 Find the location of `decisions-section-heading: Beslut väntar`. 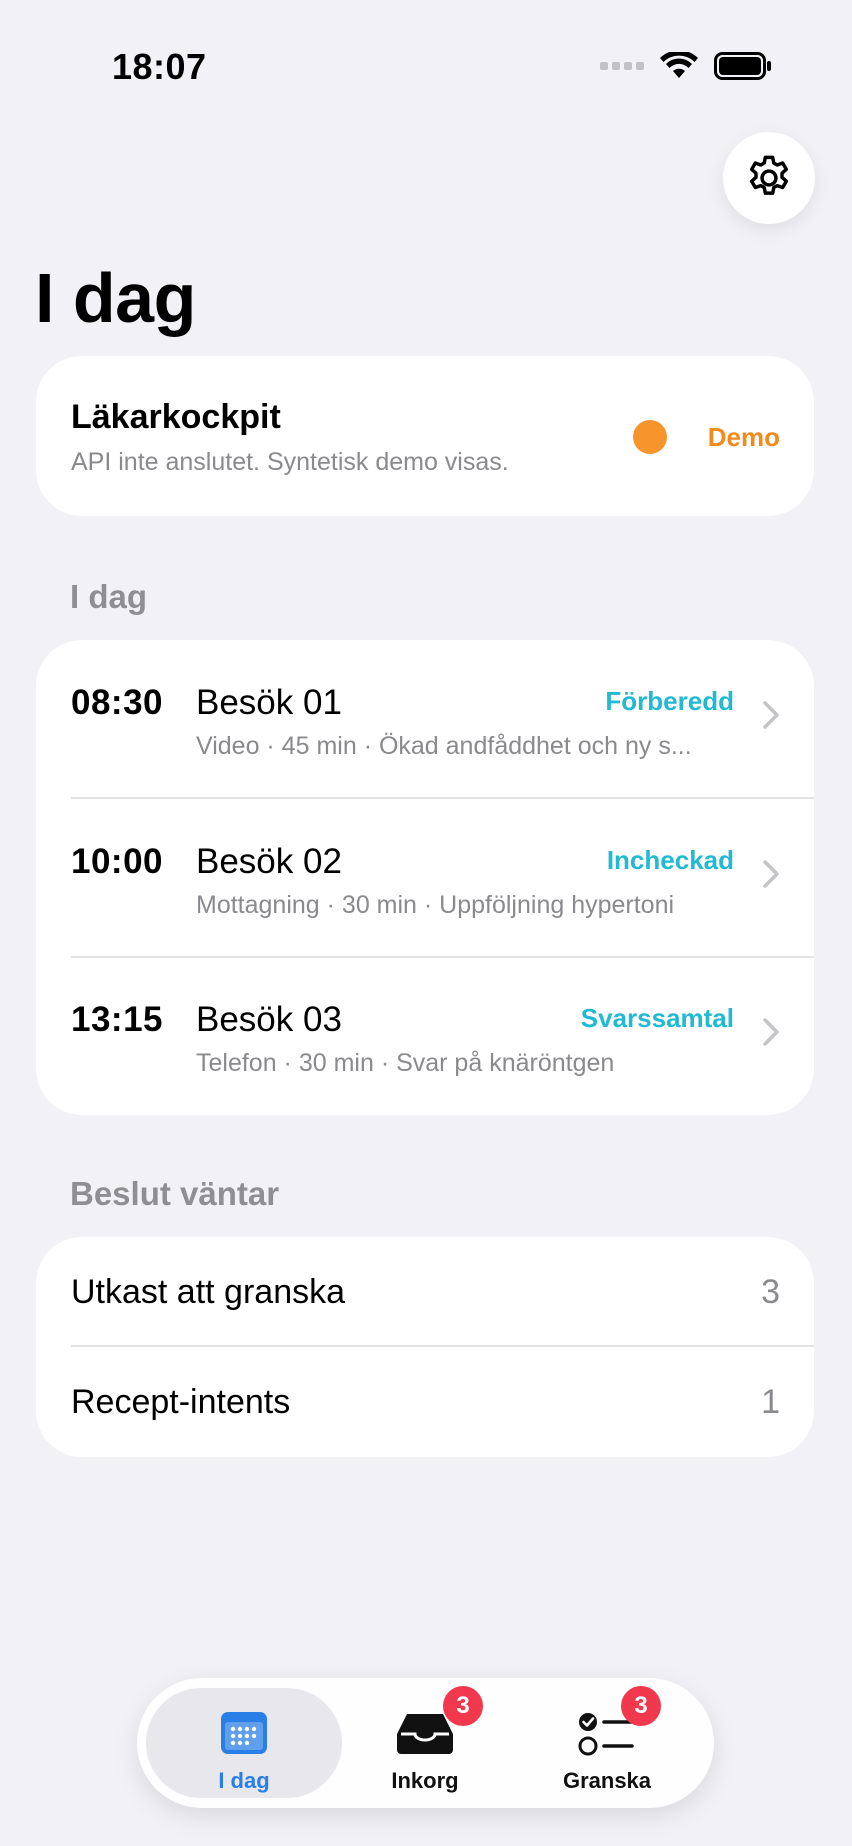

decisions-section-heading: Beslut väntar is located at coordinates (175, 1193).